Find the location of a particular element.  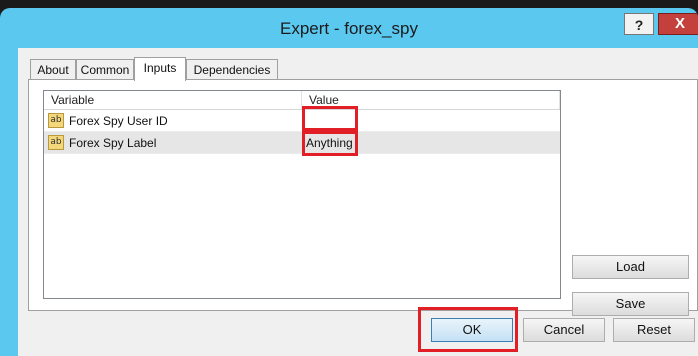

reset-button: Reset is located at coordinates (654, 330).